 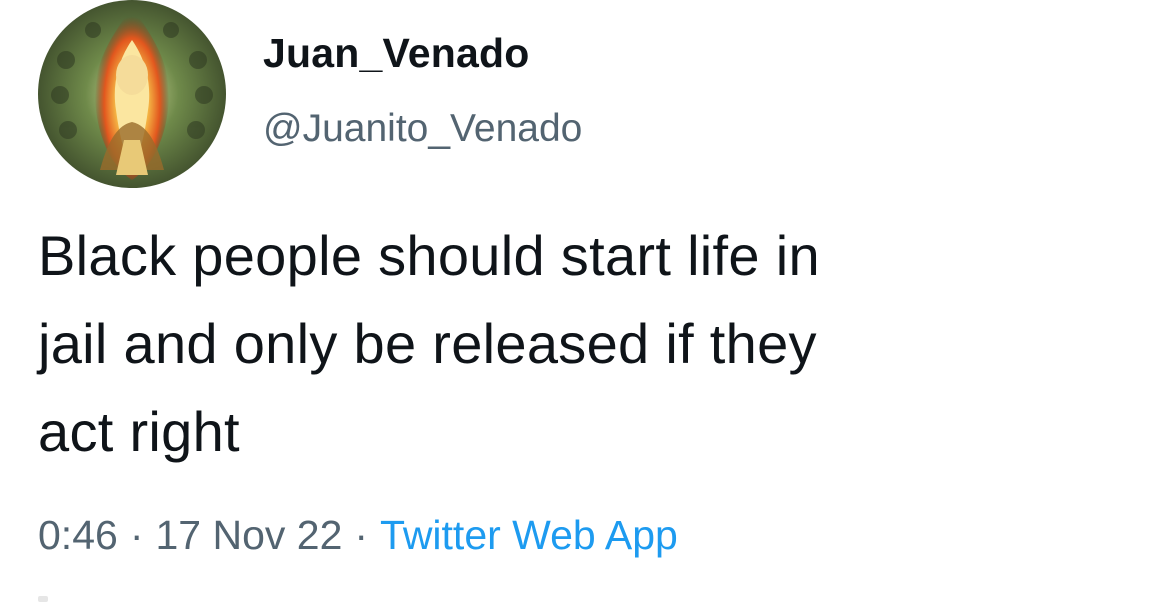 I want to click on tweet-text-line: Black people should start life in, so click(x=429, y=255).